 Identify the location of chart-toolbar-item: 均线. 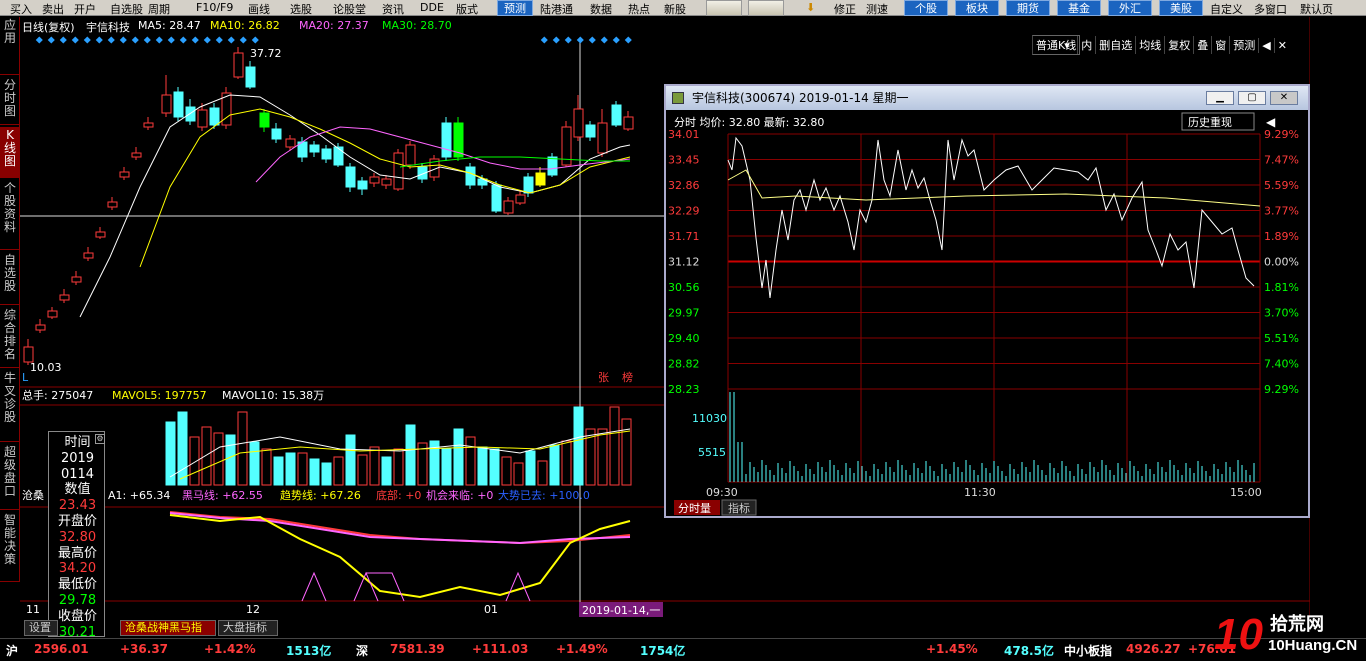
(1149, 45).